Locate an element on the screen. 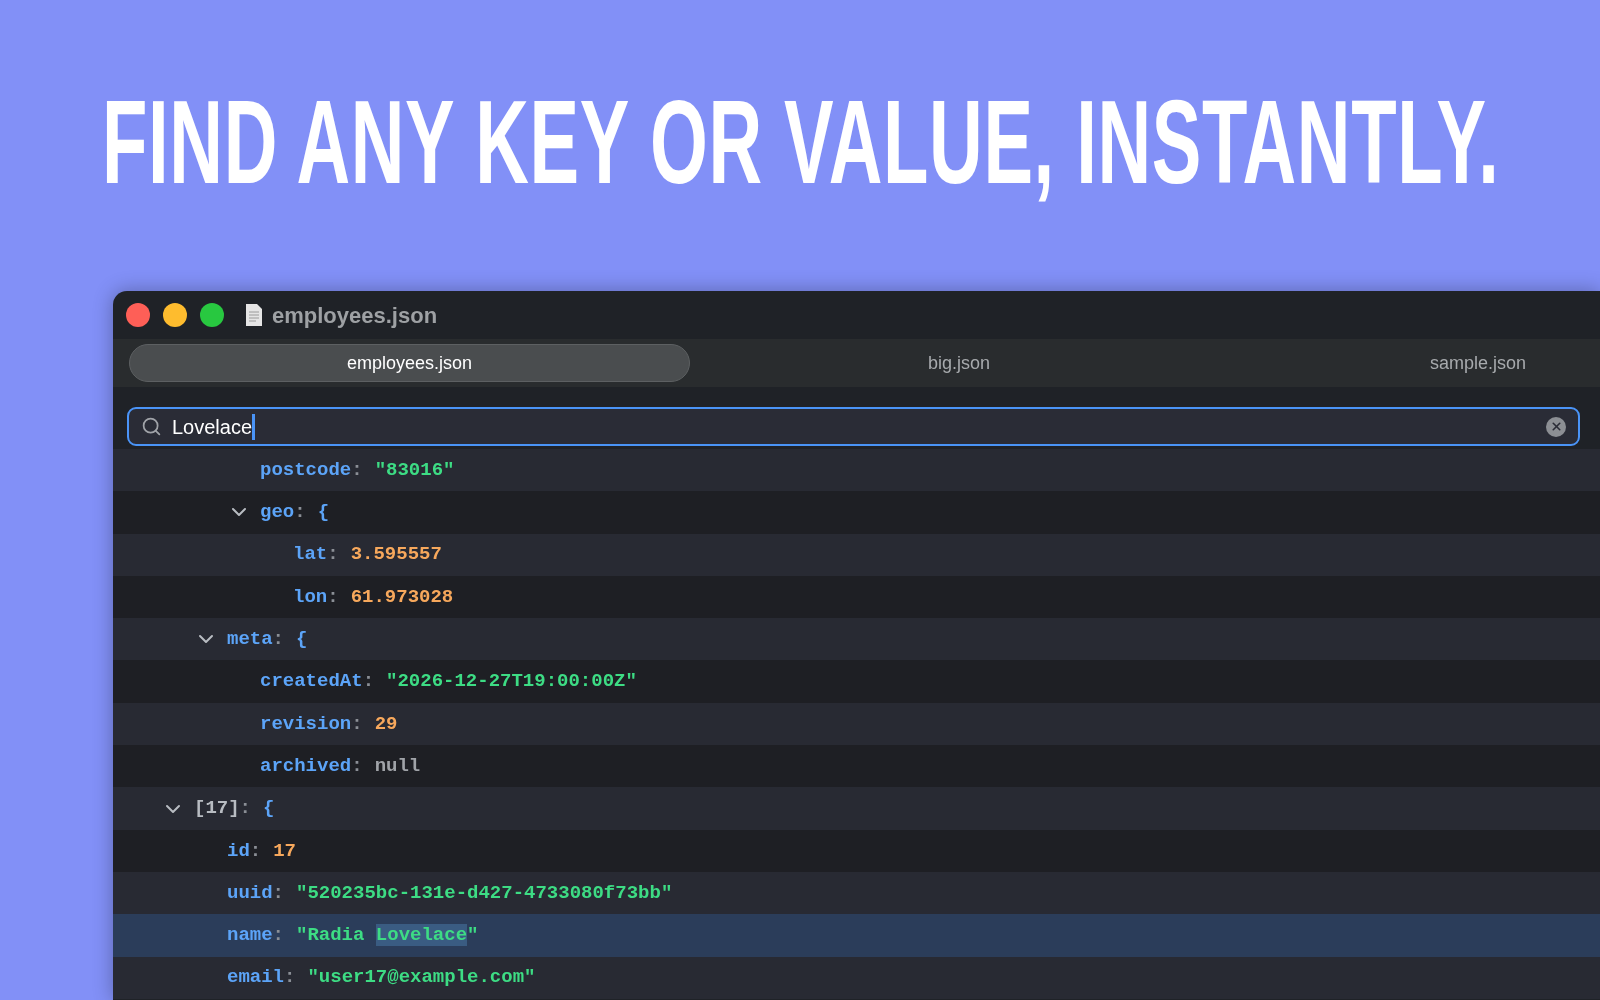  file-tab: employees.json is located at coordinates (409, 363).